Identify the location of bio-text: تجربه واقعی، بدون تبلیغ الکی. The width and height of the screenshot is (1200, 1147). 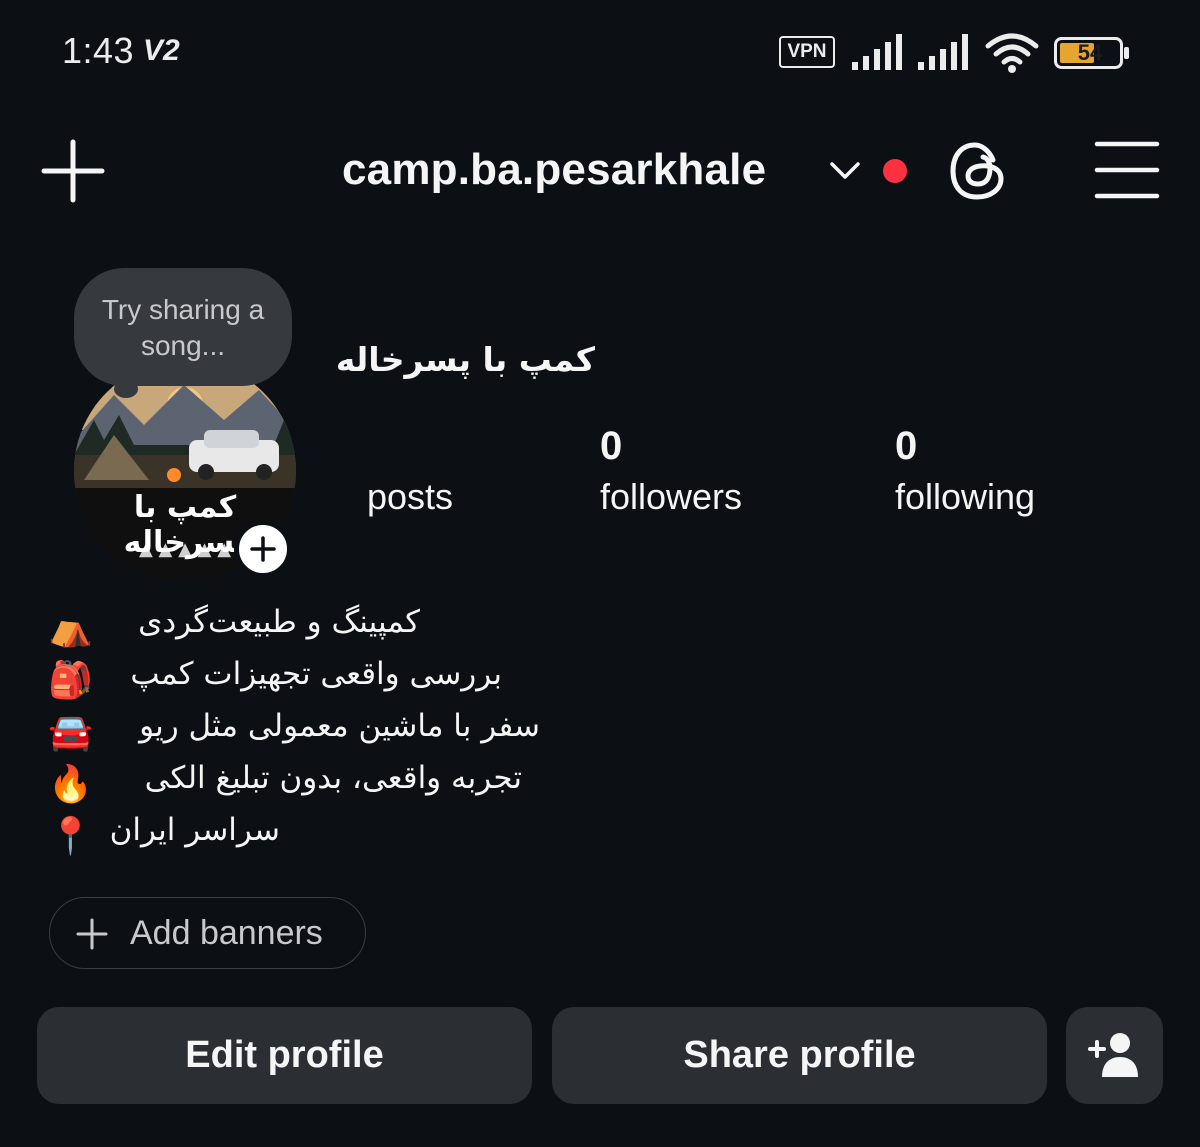
(333, 778).